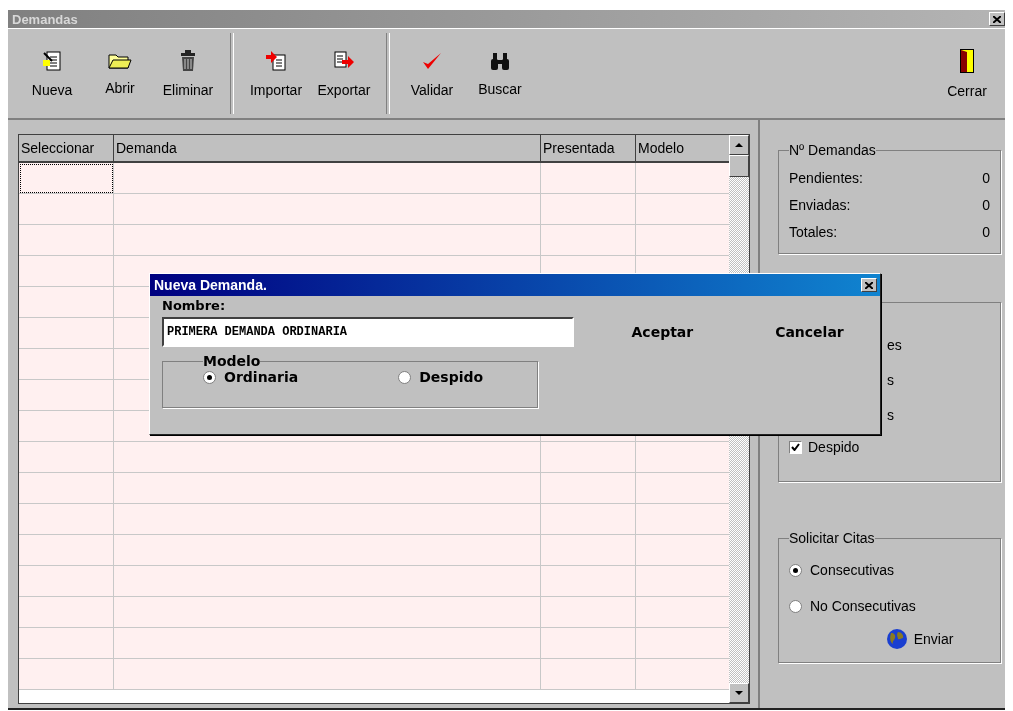  What do you see at coordinates (588, 149) in the screenshot?
I see `column-header: Presentada` at bounding box center [588, 149].